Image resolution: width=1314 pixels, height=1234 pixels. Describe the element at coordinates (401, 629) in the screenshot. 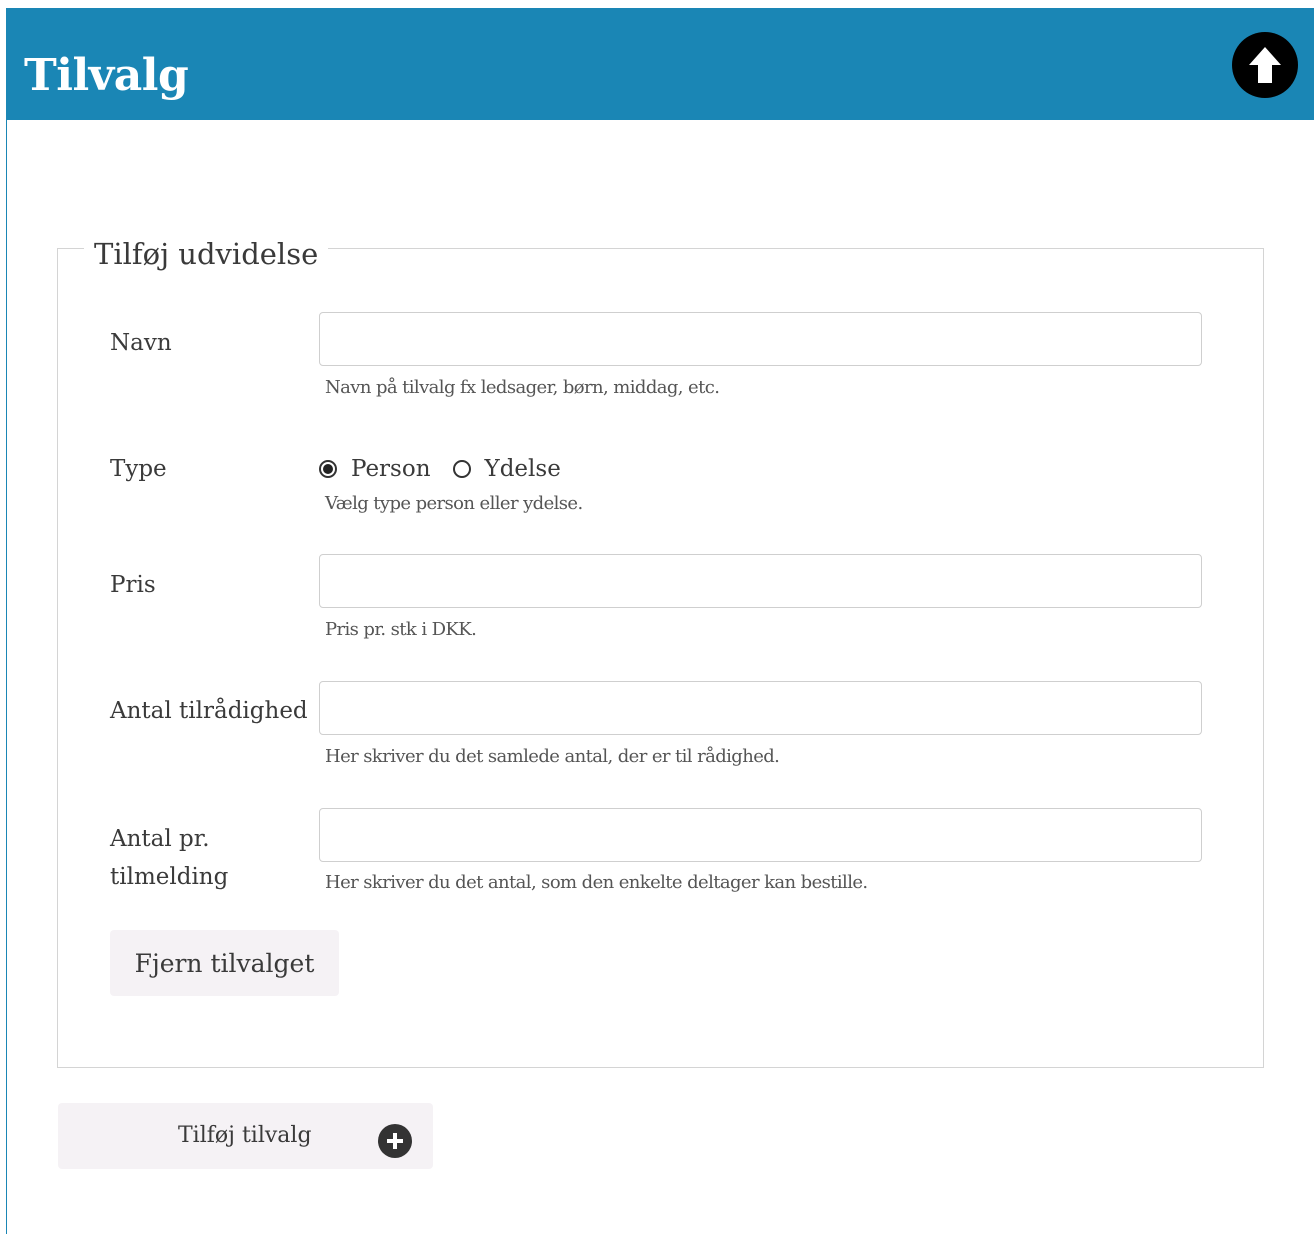

I see `price-help: Pris pr. stk i DKK.` at that location.